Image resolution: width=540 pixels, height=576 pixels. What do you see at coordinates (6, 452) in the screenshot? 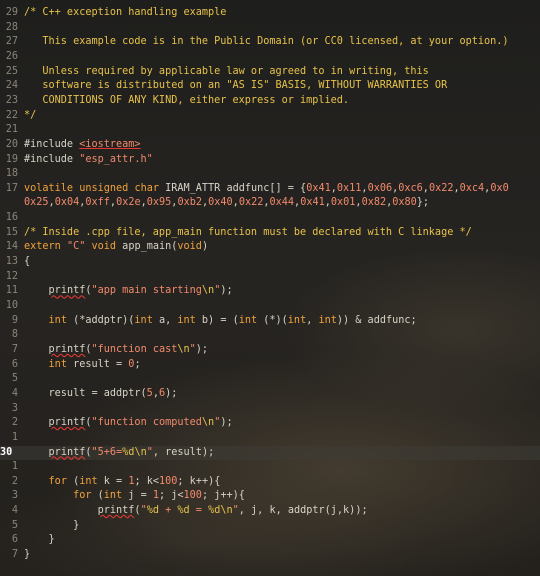
I see `line-number: 30` at bounding box center [6, 452].